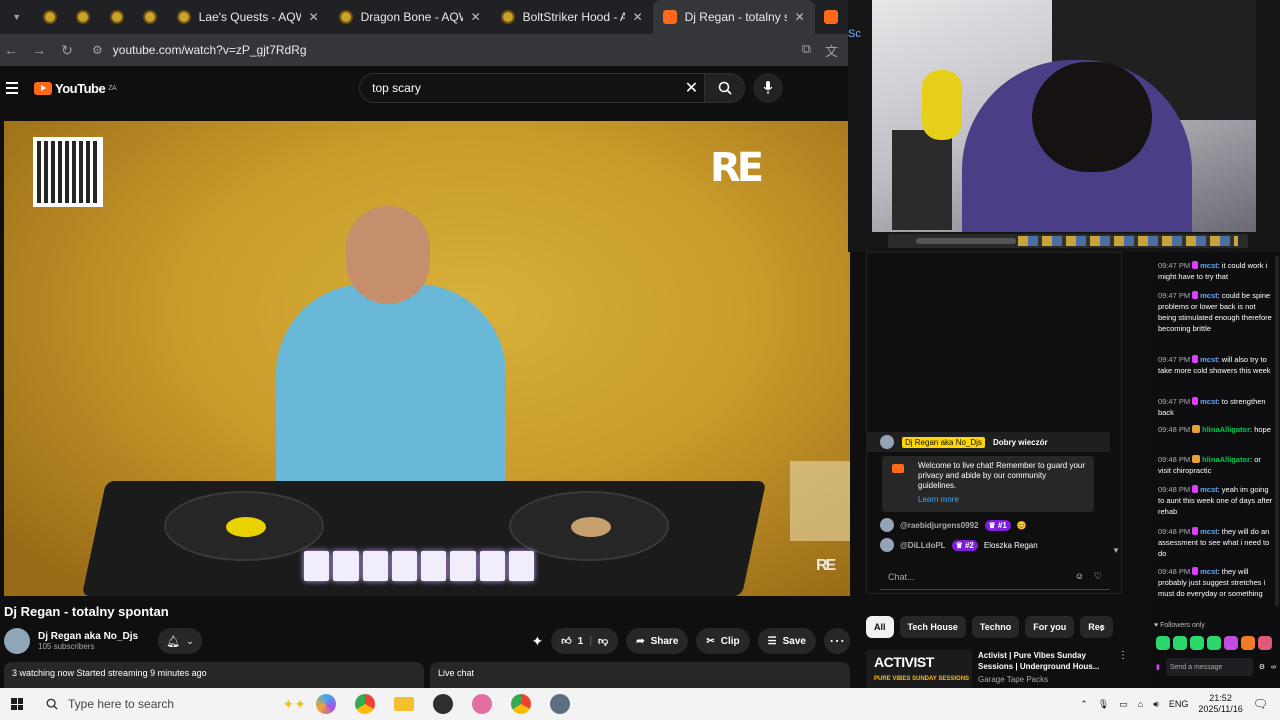 This screenshot has height=720, width=1280. I want to click on system-tray: ⌃ 🎙︎ ▭ ⌂ 🔊︎ ENG 21:52 2025/11/16 🗨︎, so click(1180, 704).